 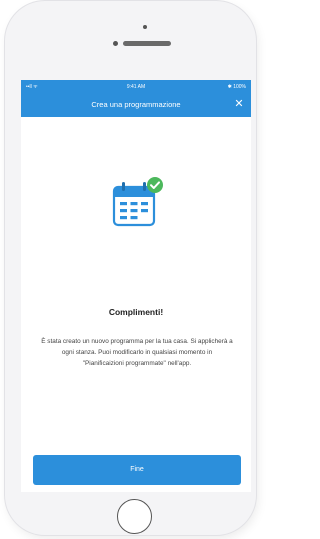 I want to click on calendar-check-icon, so click(x=138, y=203).